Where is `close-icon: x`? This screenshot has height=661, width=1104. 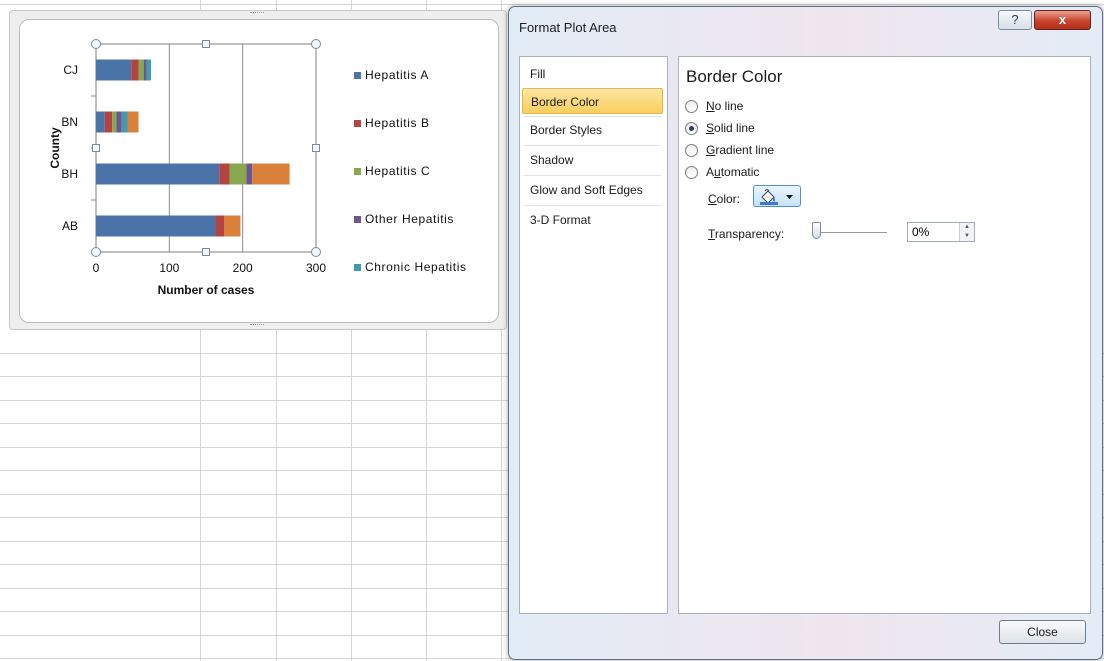
close-icon: x is located at coordinates (1062, 19).